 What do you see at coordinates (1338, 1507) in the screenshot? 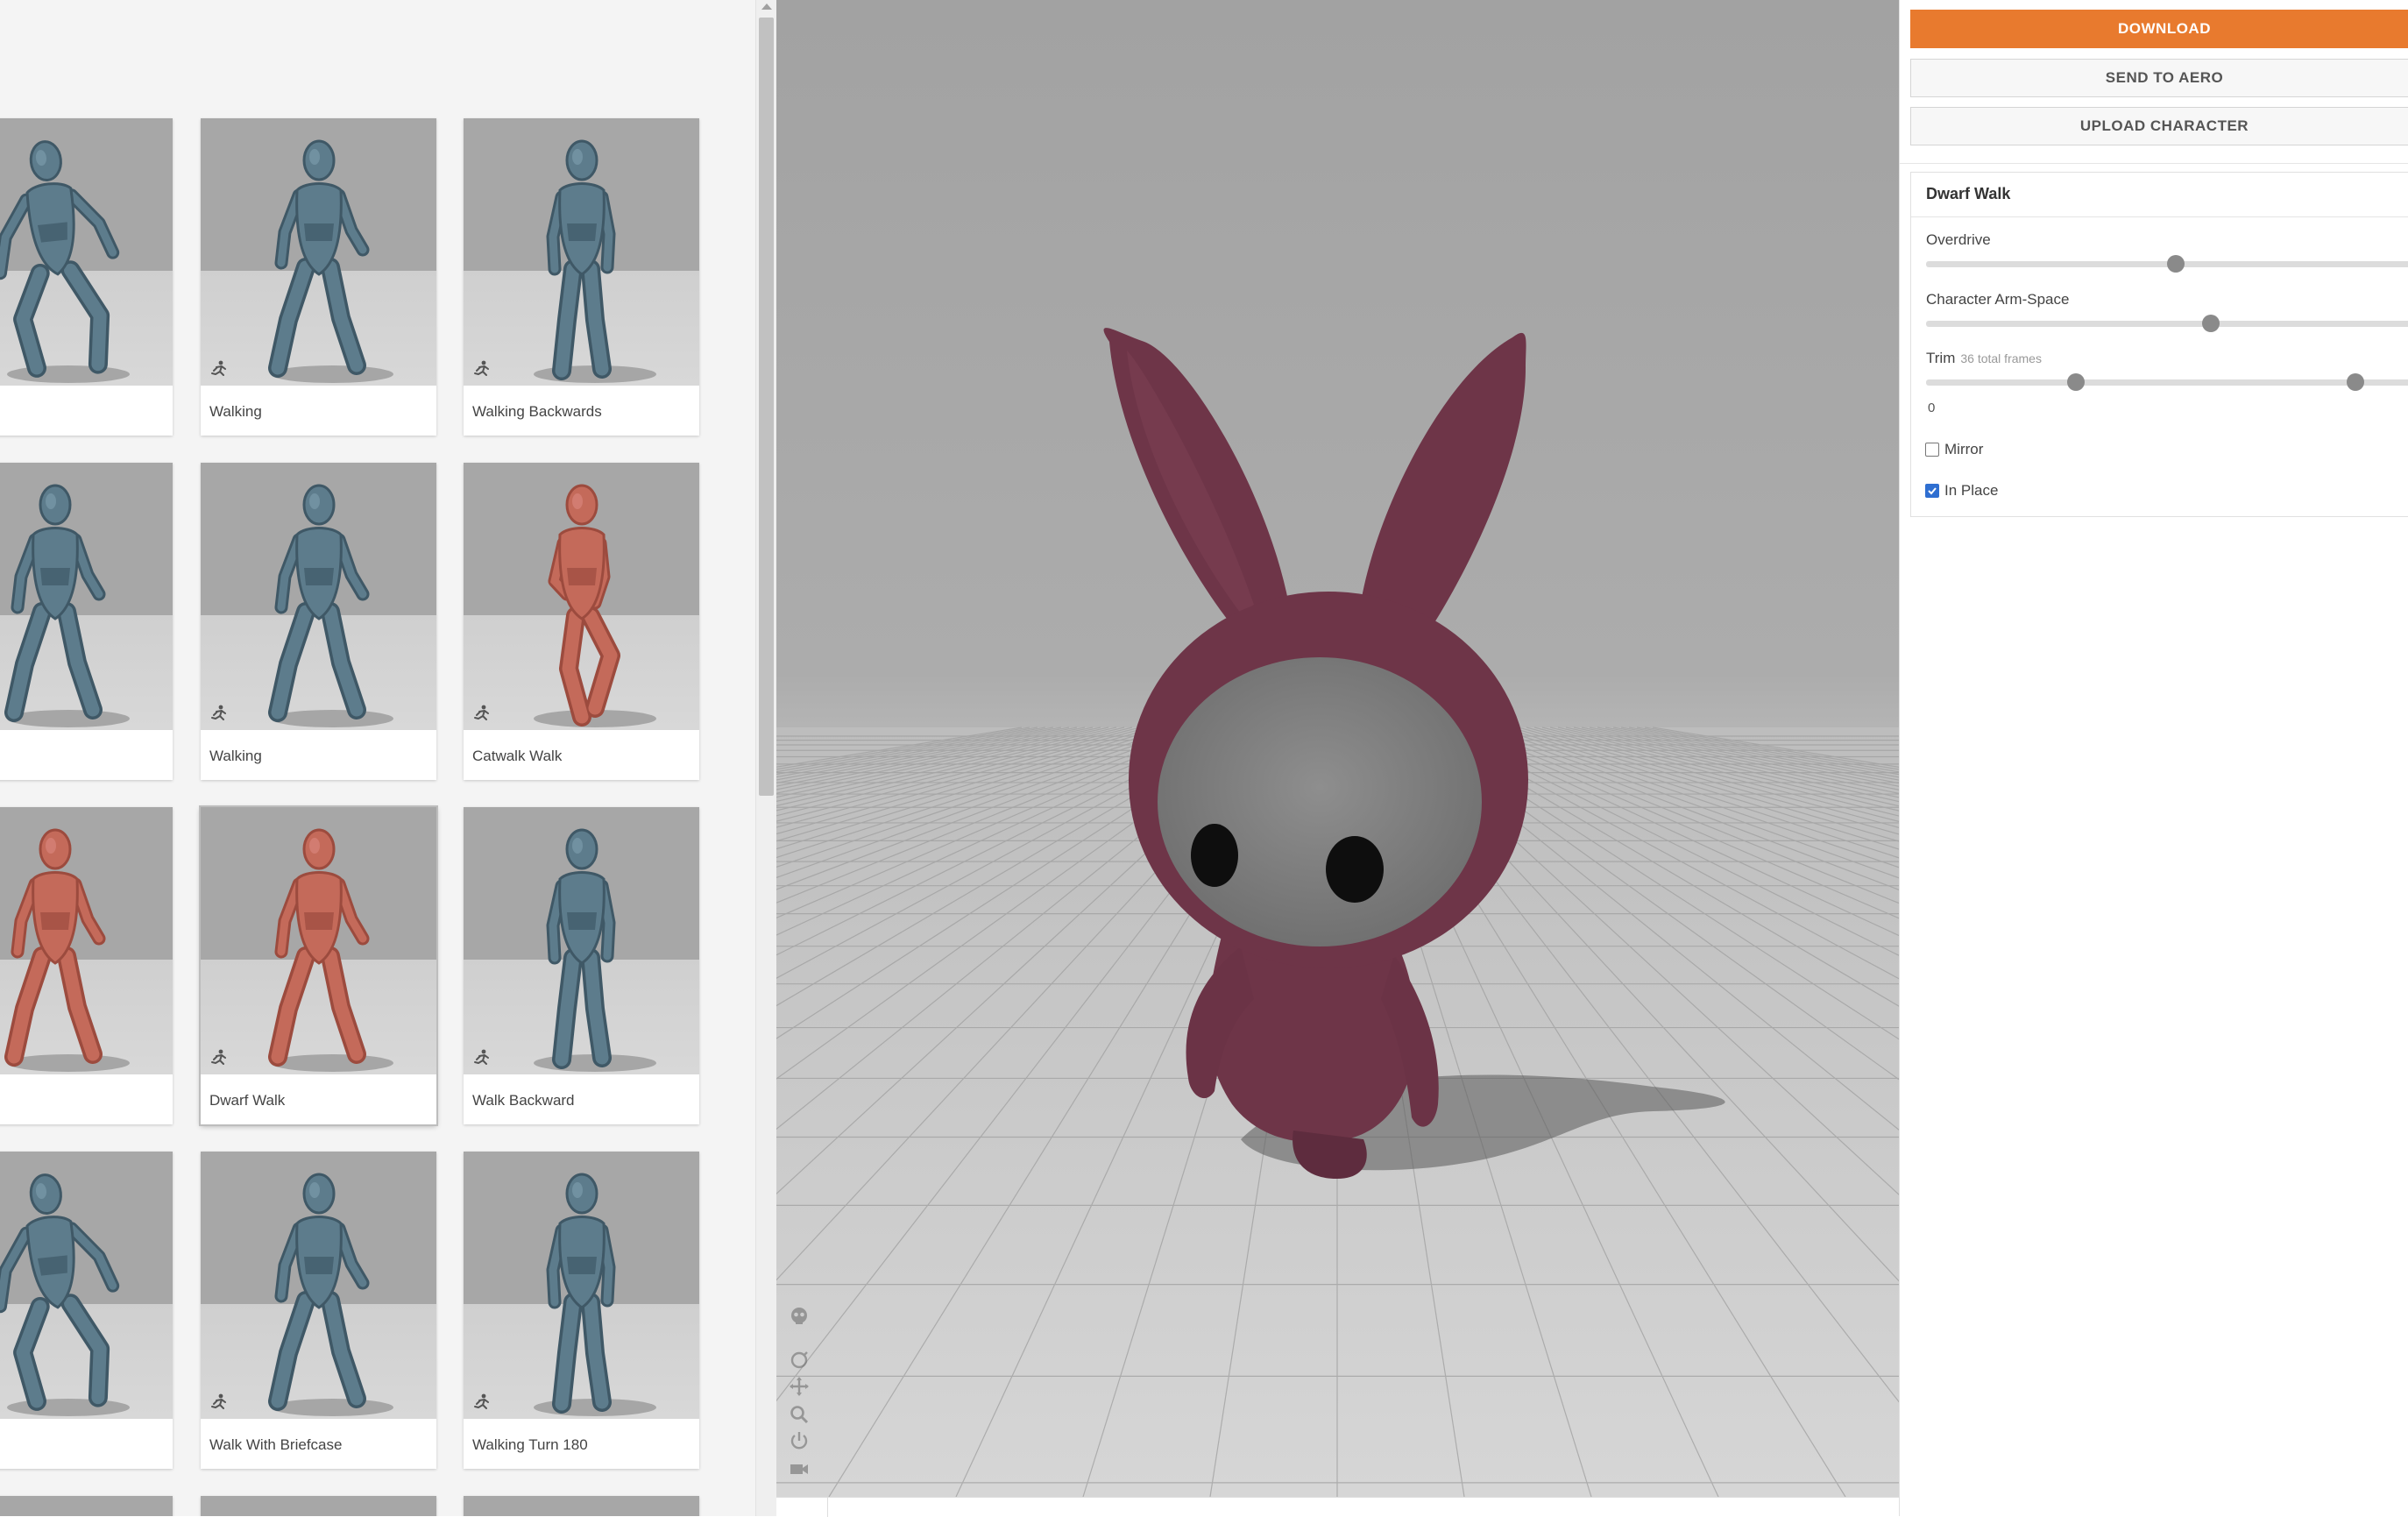
I see `timeline-bar` at bounding box center [1338, 1507].